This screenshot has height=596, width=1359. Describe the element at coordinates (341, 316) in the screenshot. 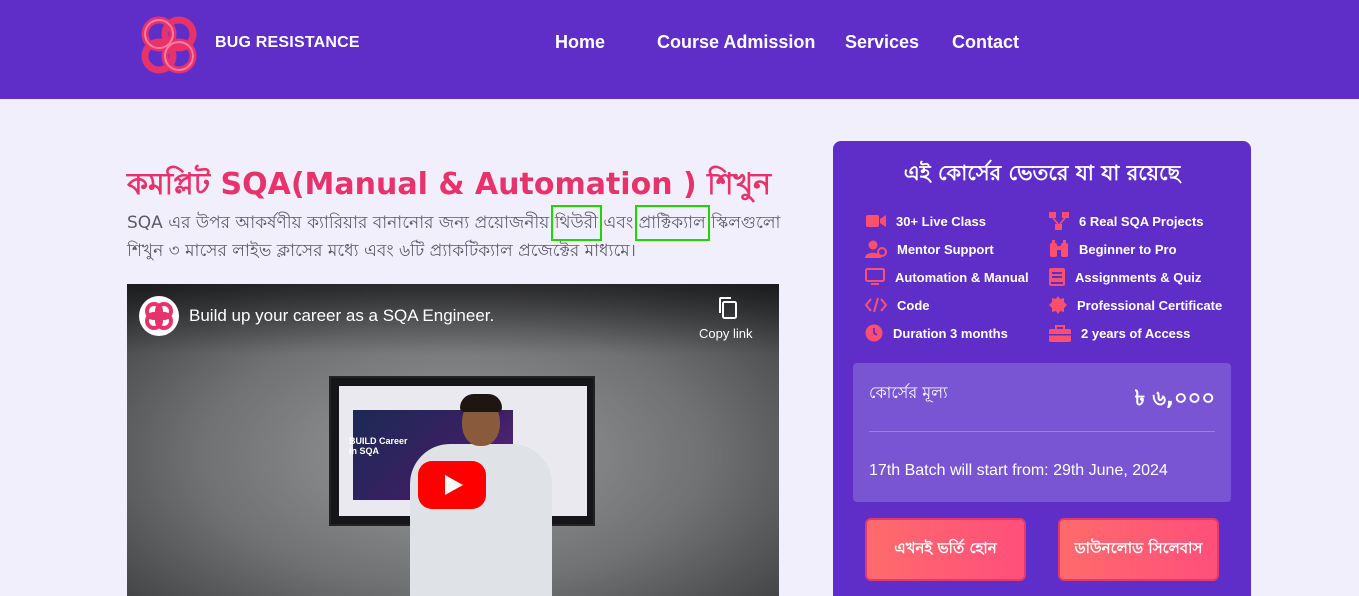

I see `video-title: Build up your career as a SQA Engineer.` at that location.